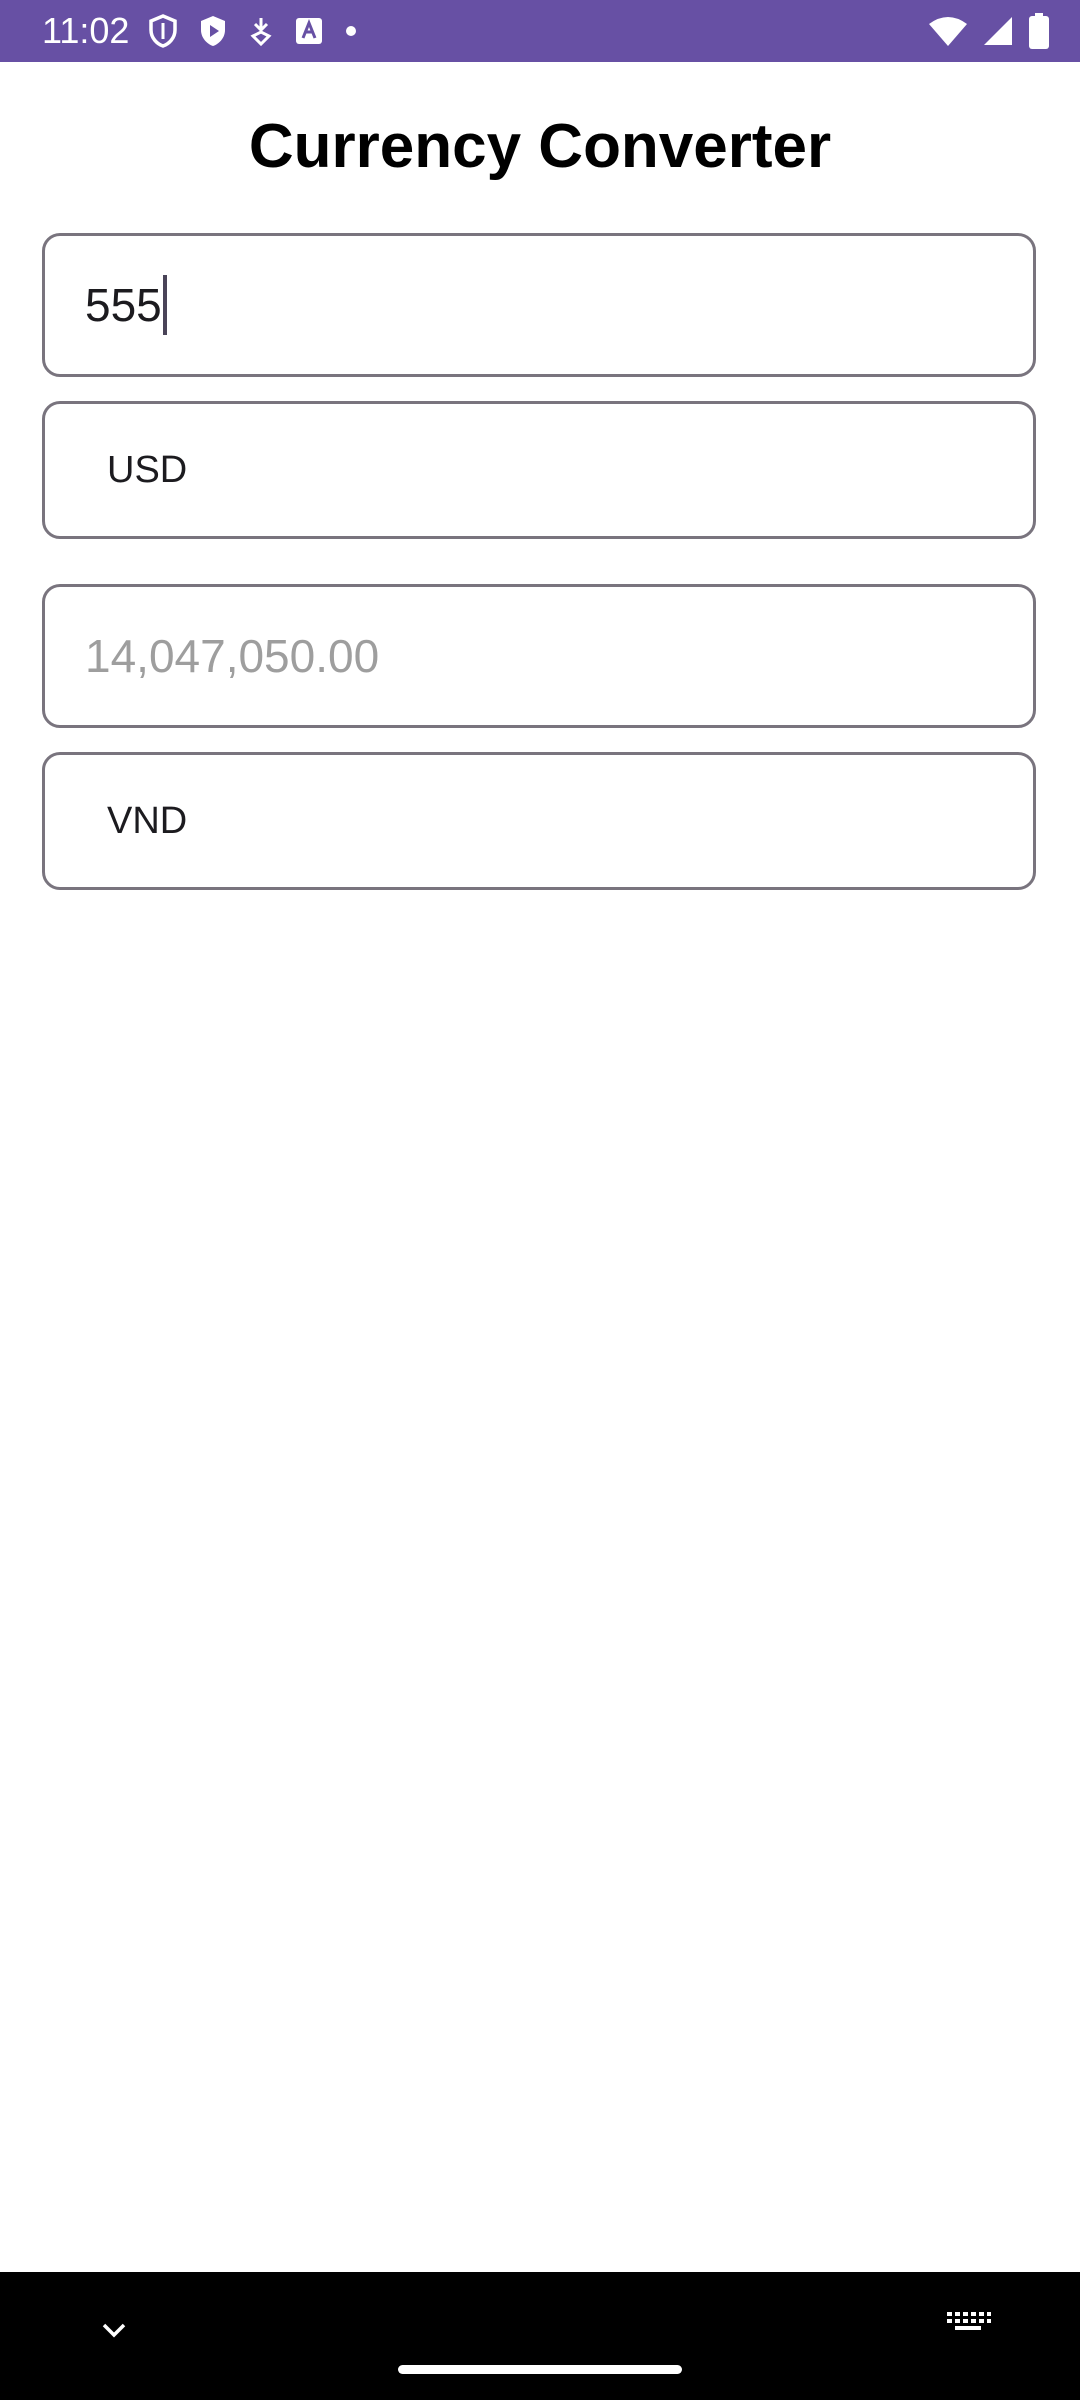 The image size is (1080, 2400). I want to click on page-title: Currency Converter, so click(540, 146).